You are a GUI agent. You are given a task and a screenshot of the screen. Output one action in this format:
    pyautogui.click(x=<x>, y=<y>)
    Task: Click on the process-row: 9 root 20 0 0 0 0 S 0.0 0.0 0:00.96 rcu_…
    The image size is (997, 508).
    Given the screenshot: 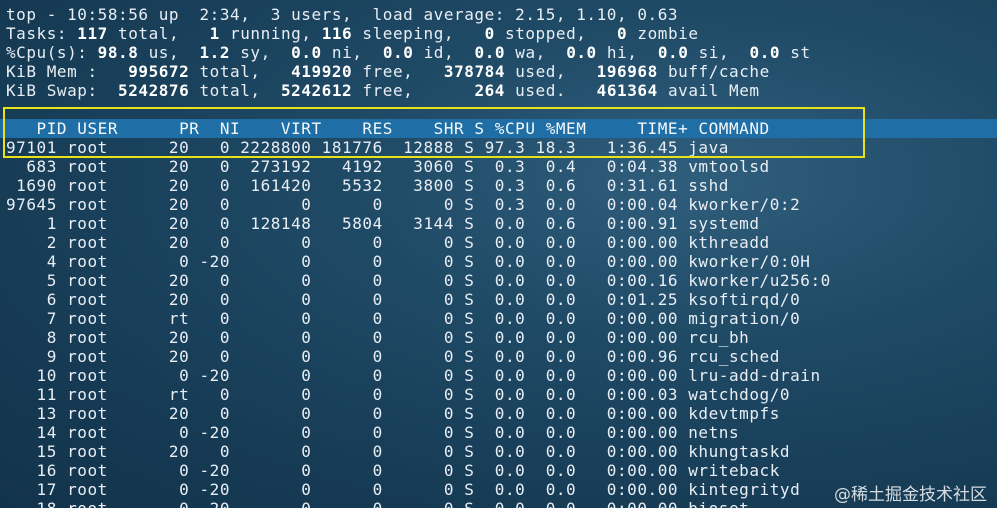 What is the action you would take?
    pyautogui.click(x=393, y=356)
    